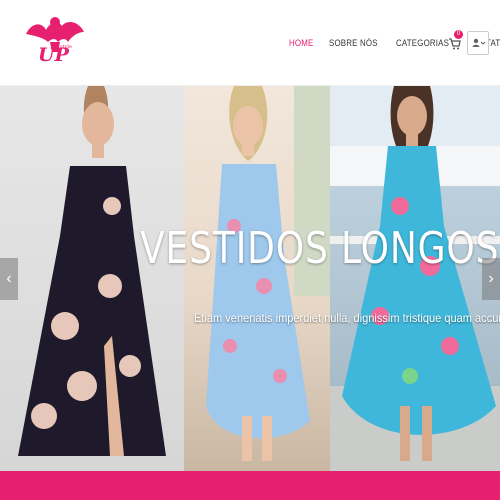 The width and height of the screenshot is (500, 500). Describe the element at coordinates (250, 485) in the screenshot. I see `pink-footer-bar` at that location.